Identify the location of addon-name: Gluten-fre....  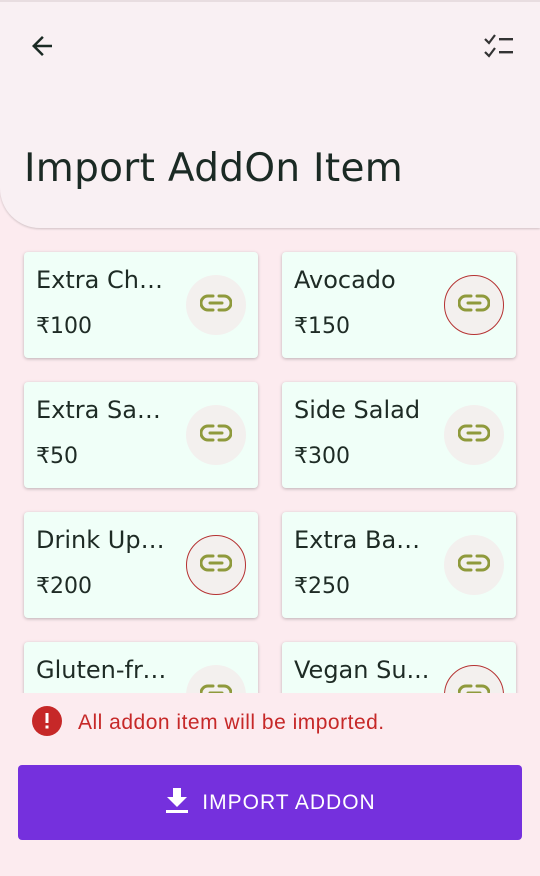
(104, 670).